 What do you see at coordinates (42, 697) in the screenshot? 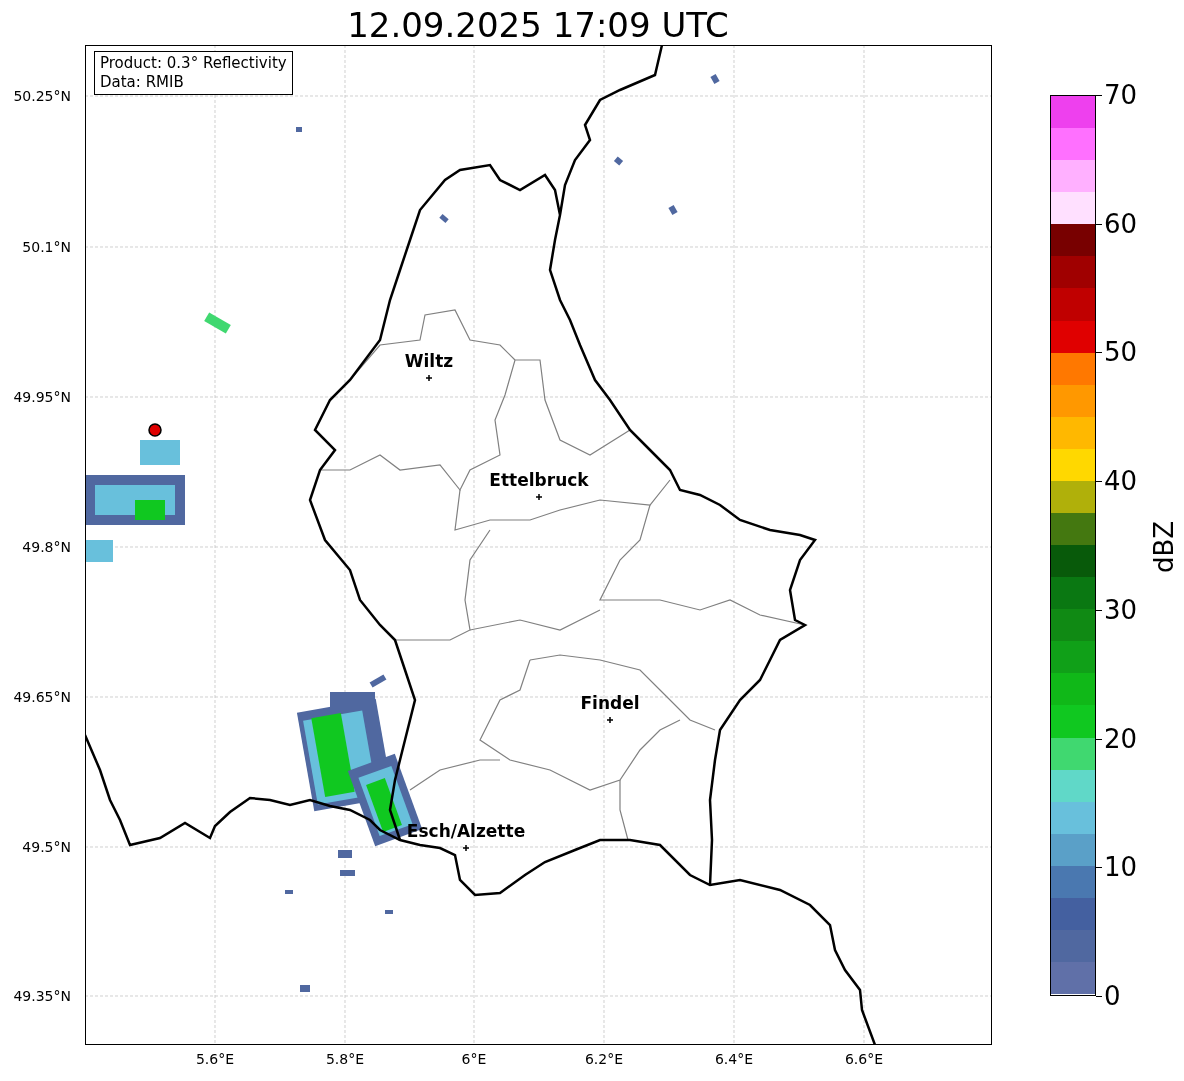
I see `latitude-label: 49.65°N` at bounding box center [42, 697].